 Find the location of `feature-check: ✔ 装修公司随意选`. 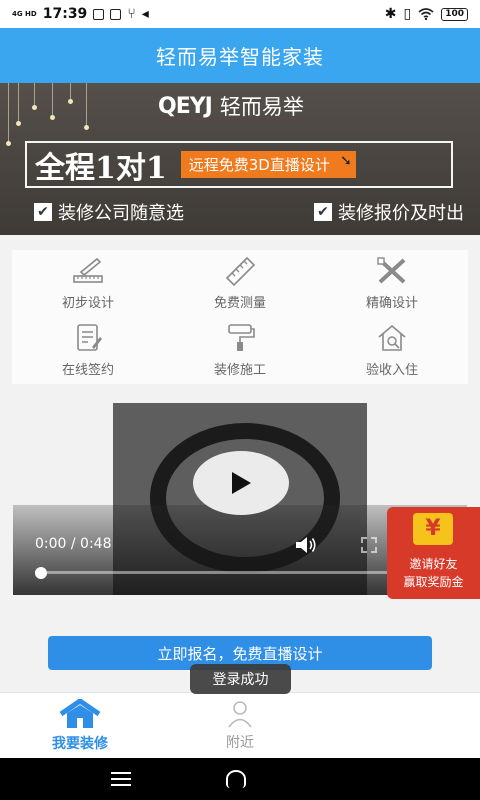

feature-check: ✔ 装修公司随意选 is located at coordinates (109, 212).